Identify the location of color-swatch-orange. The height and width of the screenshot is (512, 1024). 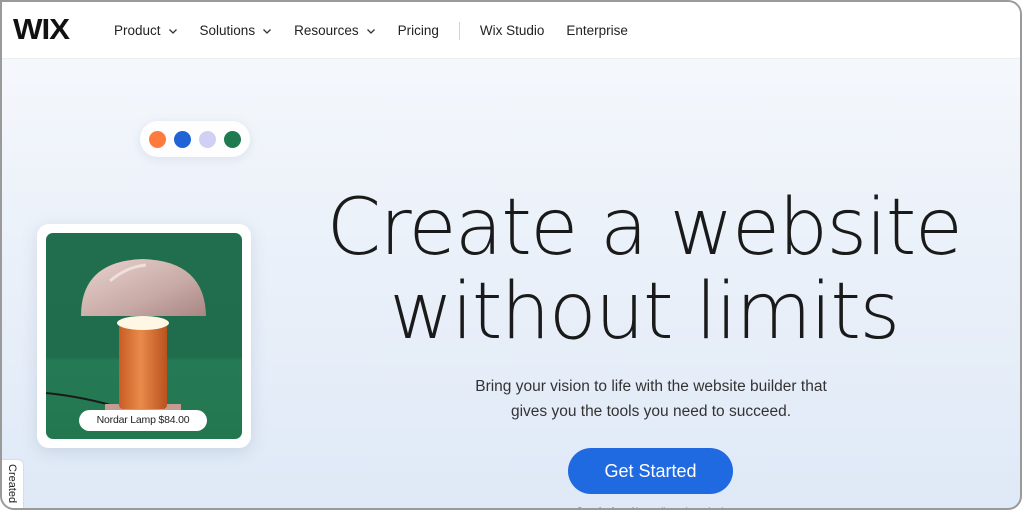
(157, 139).